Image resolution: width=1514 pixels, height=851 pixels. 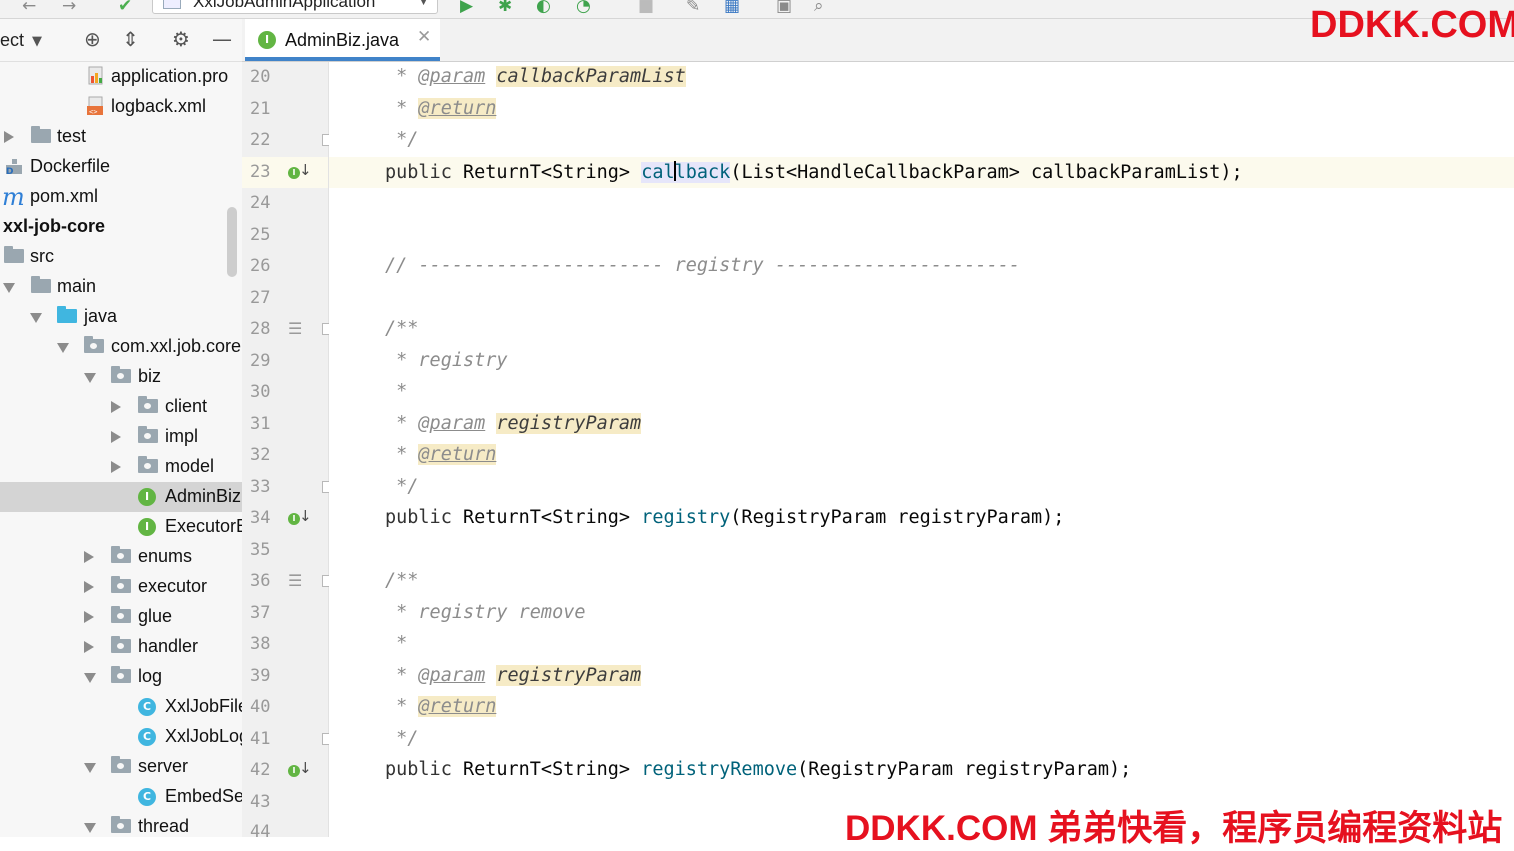 I want to click on tree-item: impl, so click(x=121, y=437).